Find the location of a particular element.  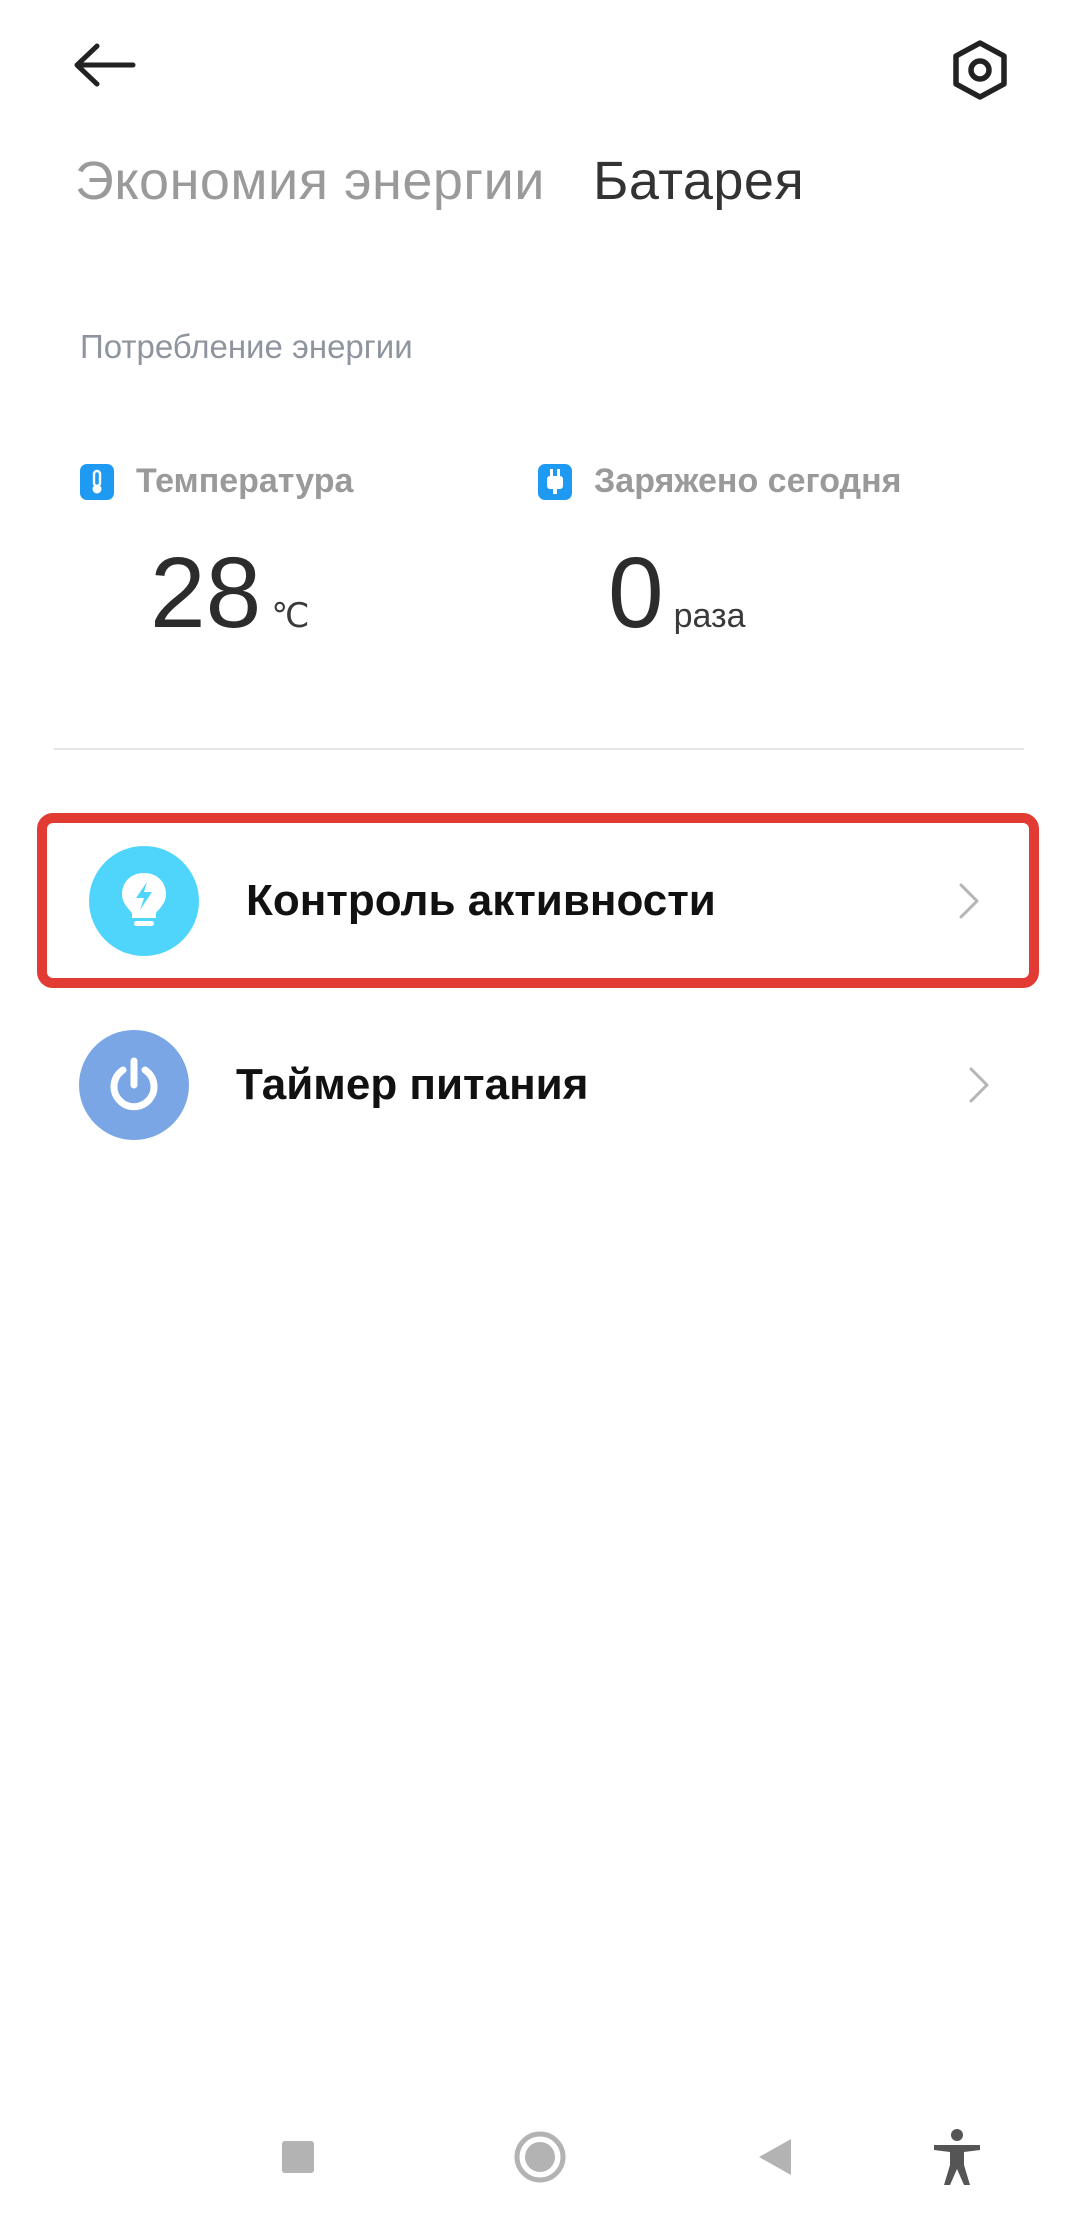

nav-recents-button is located at coordinates (298, 2157).